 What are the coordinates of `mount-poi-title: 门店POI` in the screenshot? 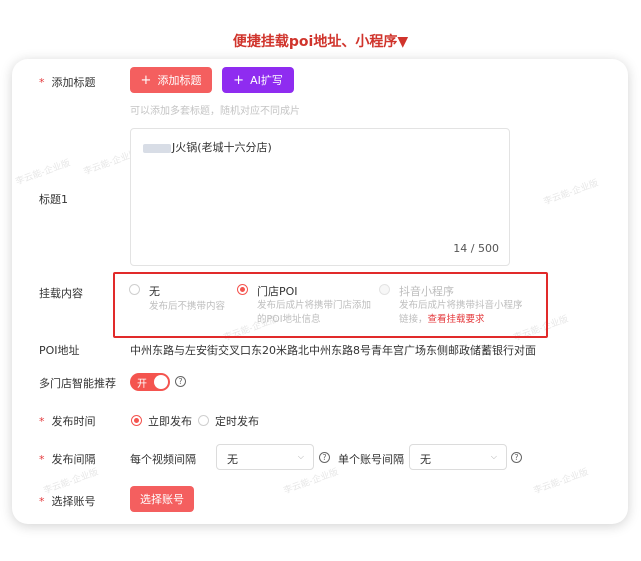 It's located at (277, 291).